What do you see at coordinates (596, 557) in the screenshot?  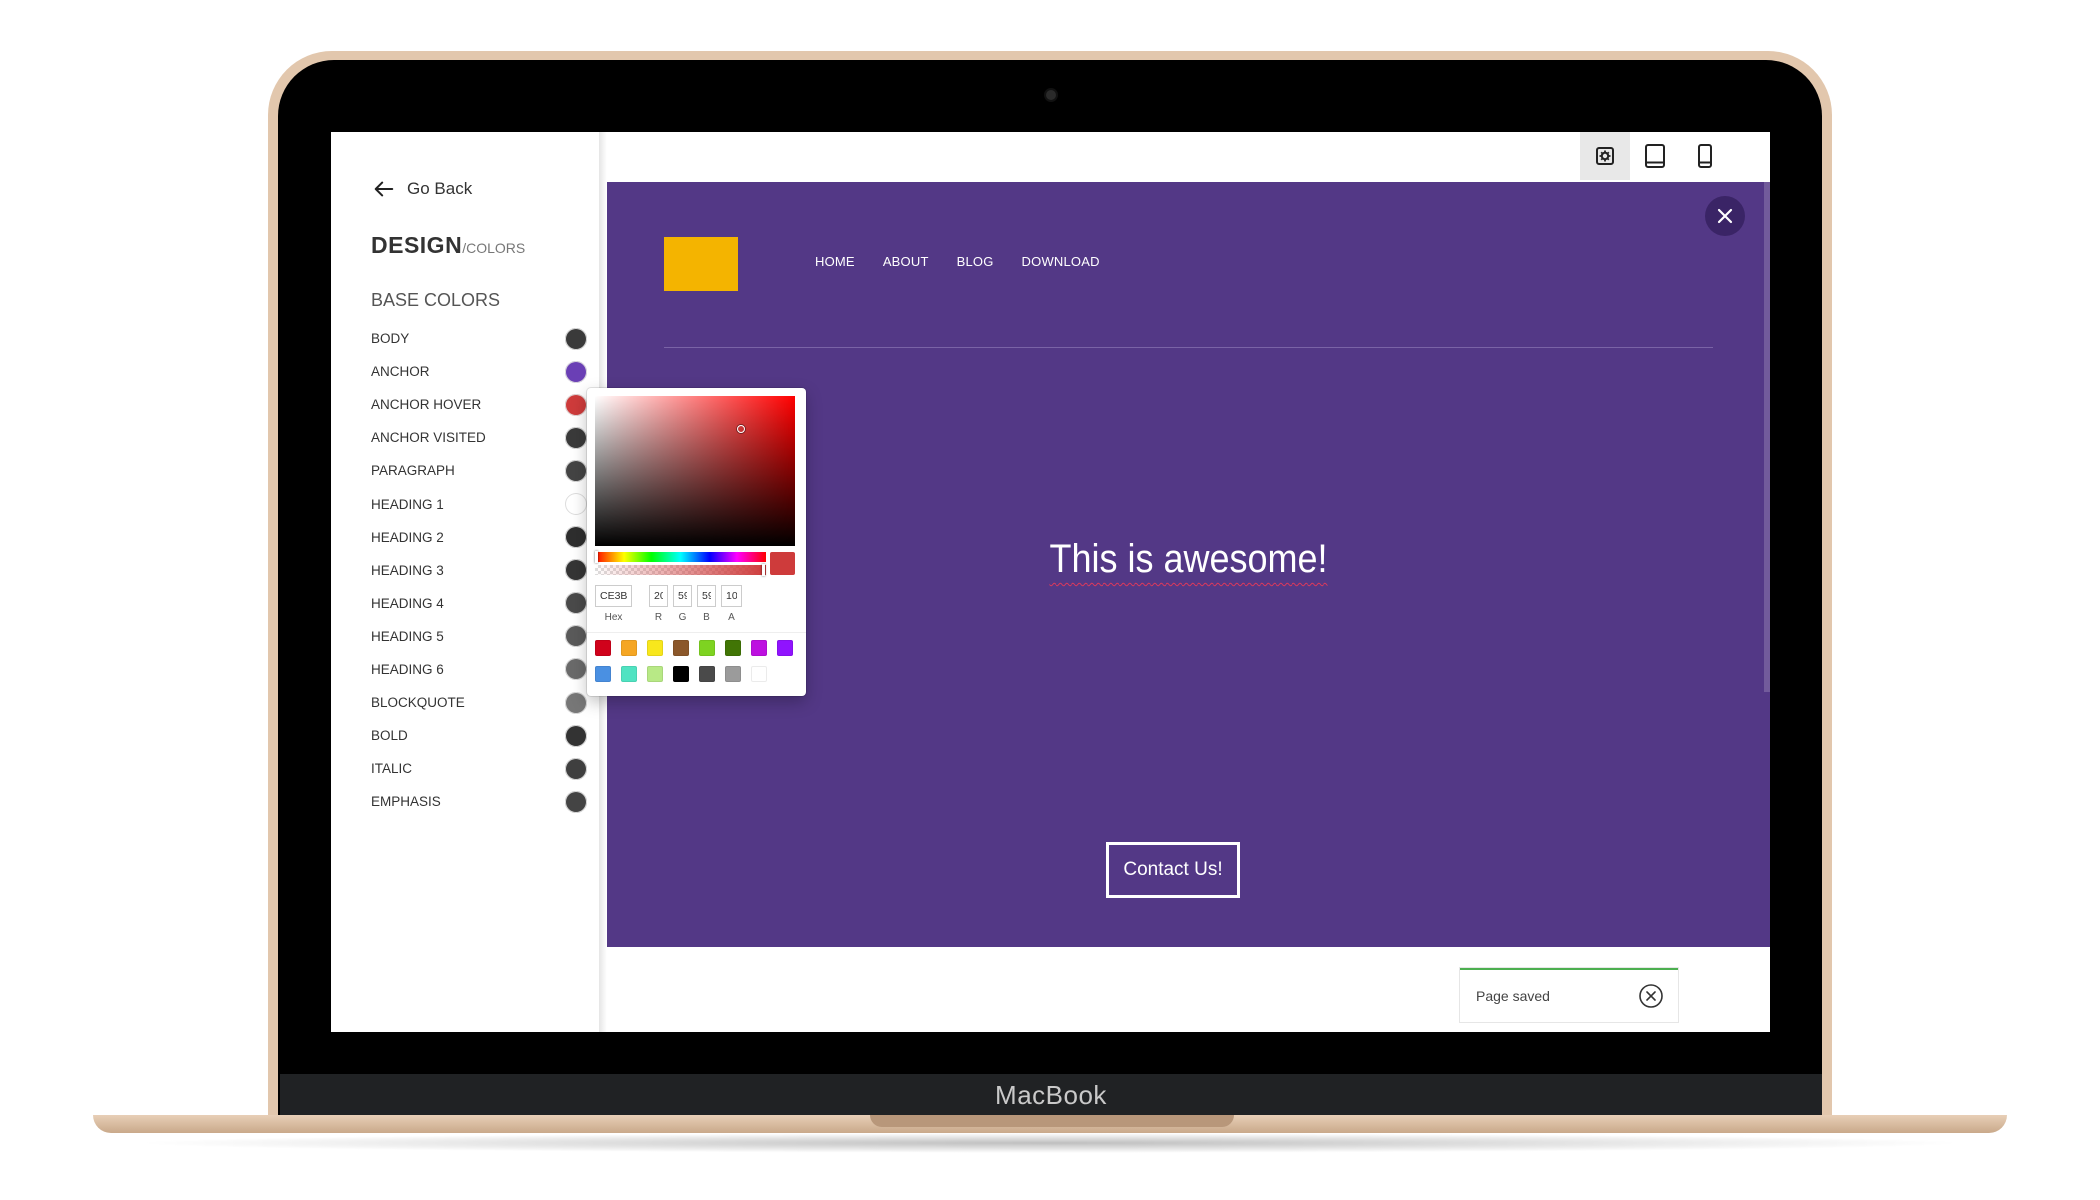 I see `hue-handle` at bounding box center [596, 557].